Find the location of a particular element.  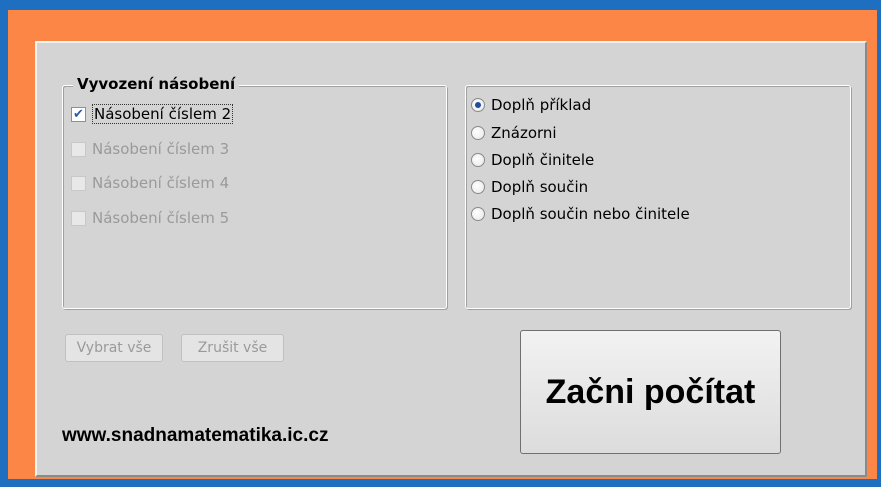

radio-fill-product: Doplň součin is located at coordinates (529, 187).